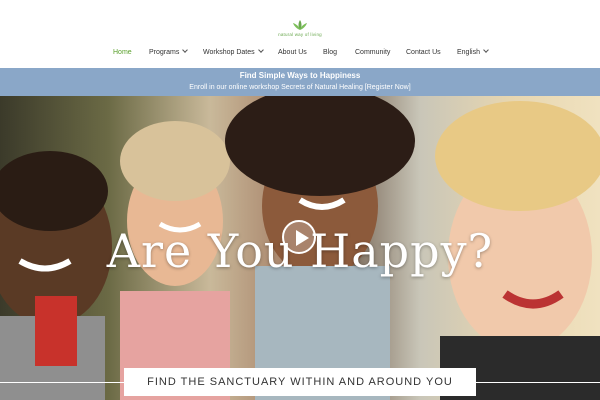  I want to click on logo-text: natural way of living, so click(300, 34).